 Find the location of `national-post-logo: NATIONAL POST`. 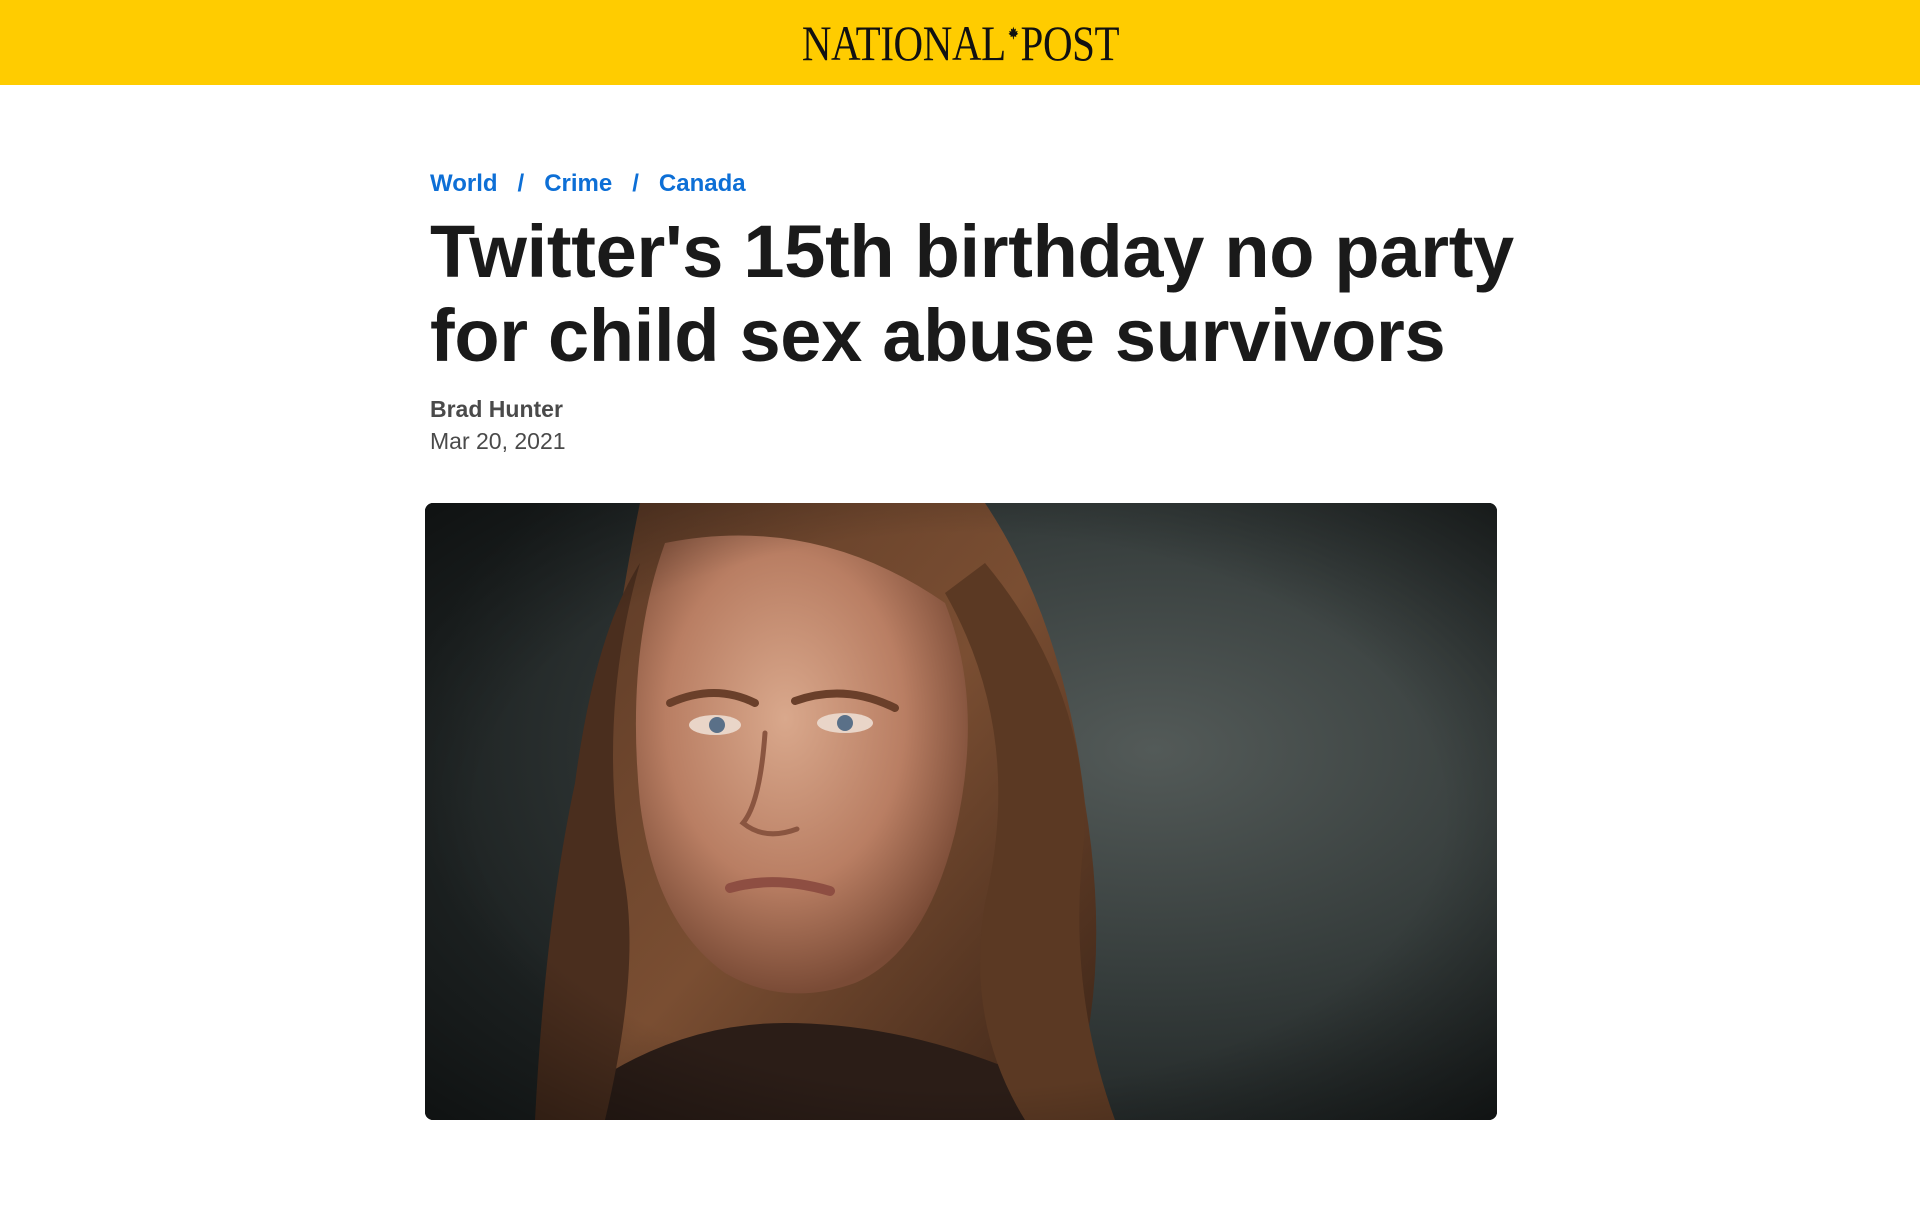

national-post-logo: NATIONAL POST is located at coordinates (960, 42).